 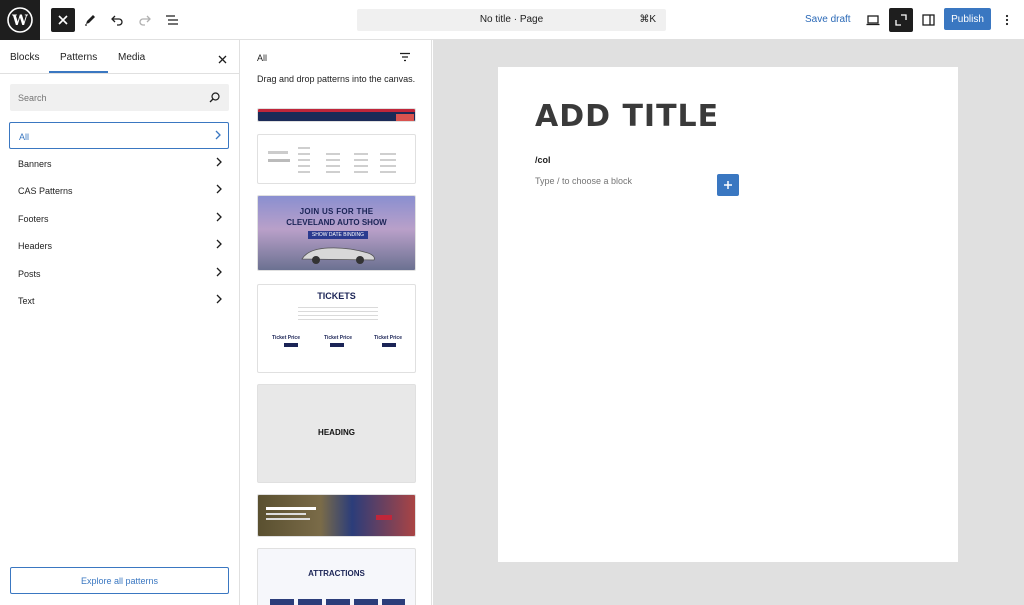 I want to click on command-palette-bar: No title · Page ⌘K, so click(x=511, y=20).